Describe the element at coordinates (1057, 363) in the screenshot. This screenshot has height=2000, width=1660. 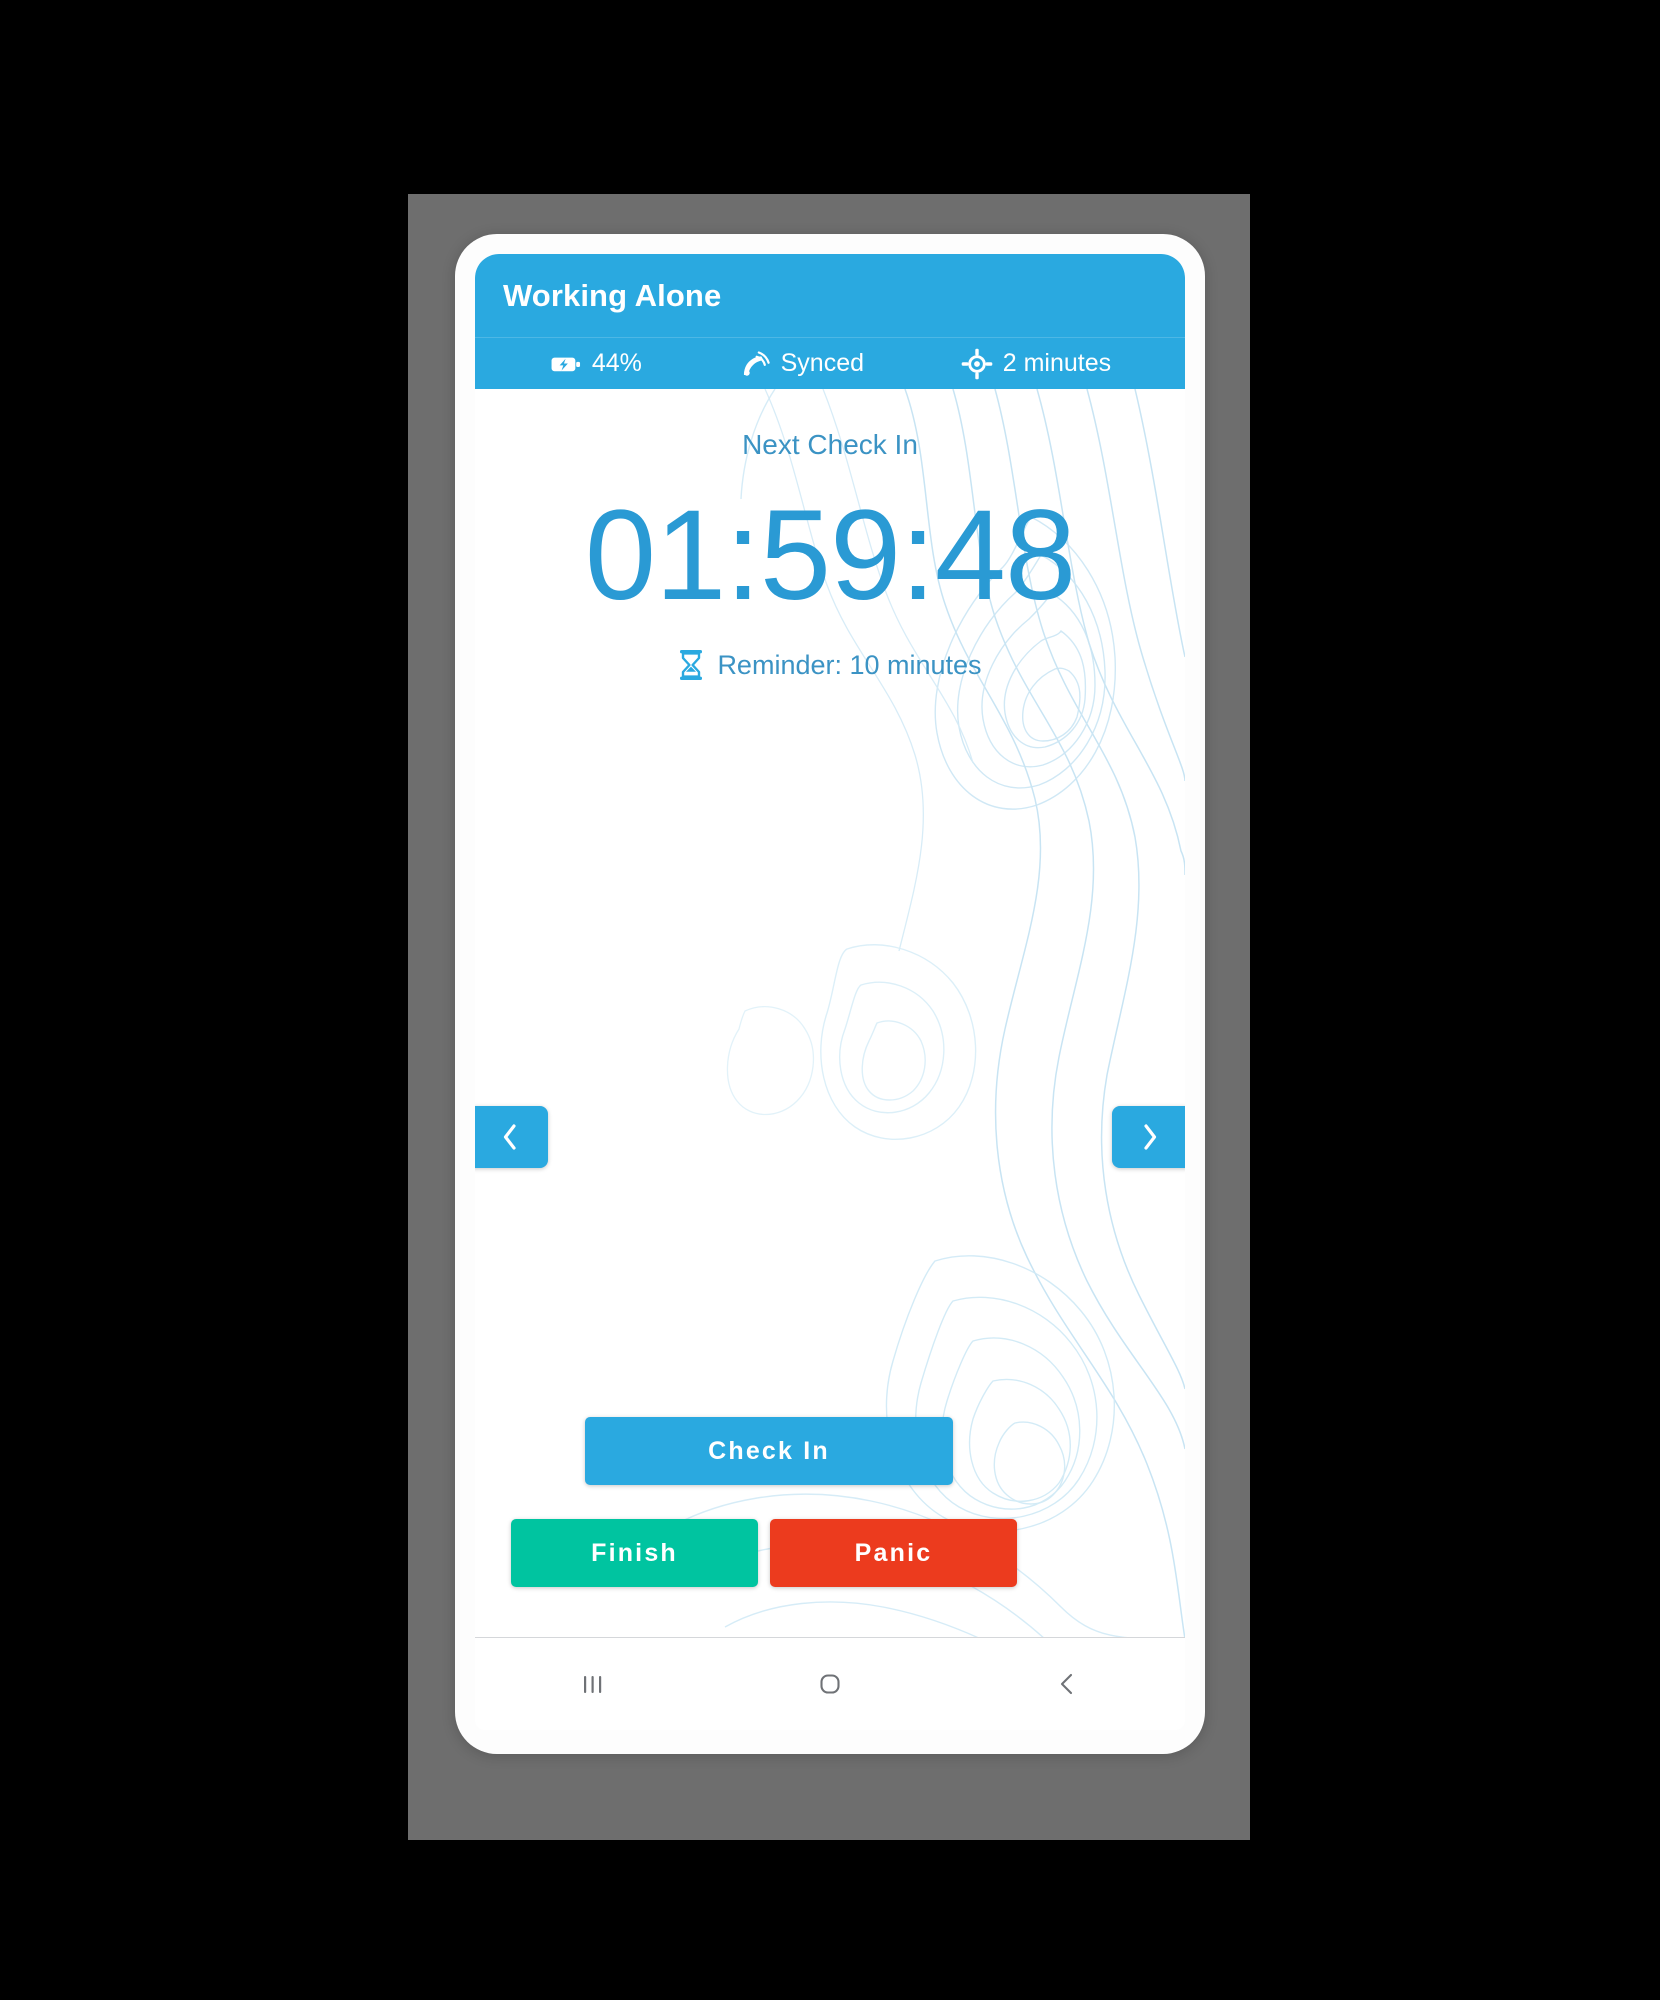
I see `status-location-label: 2 minutes` at that location.